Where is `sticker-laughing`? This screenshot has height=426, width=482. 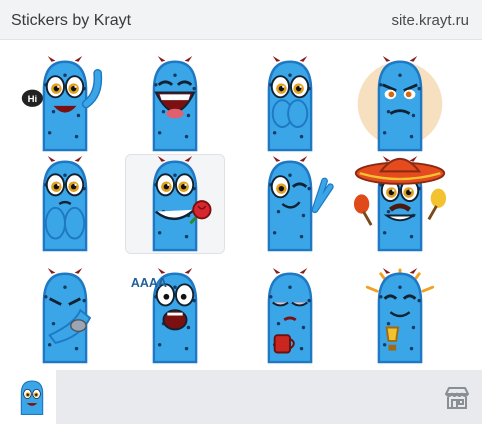 sticker-laughing is located at coordinates (175, 104).